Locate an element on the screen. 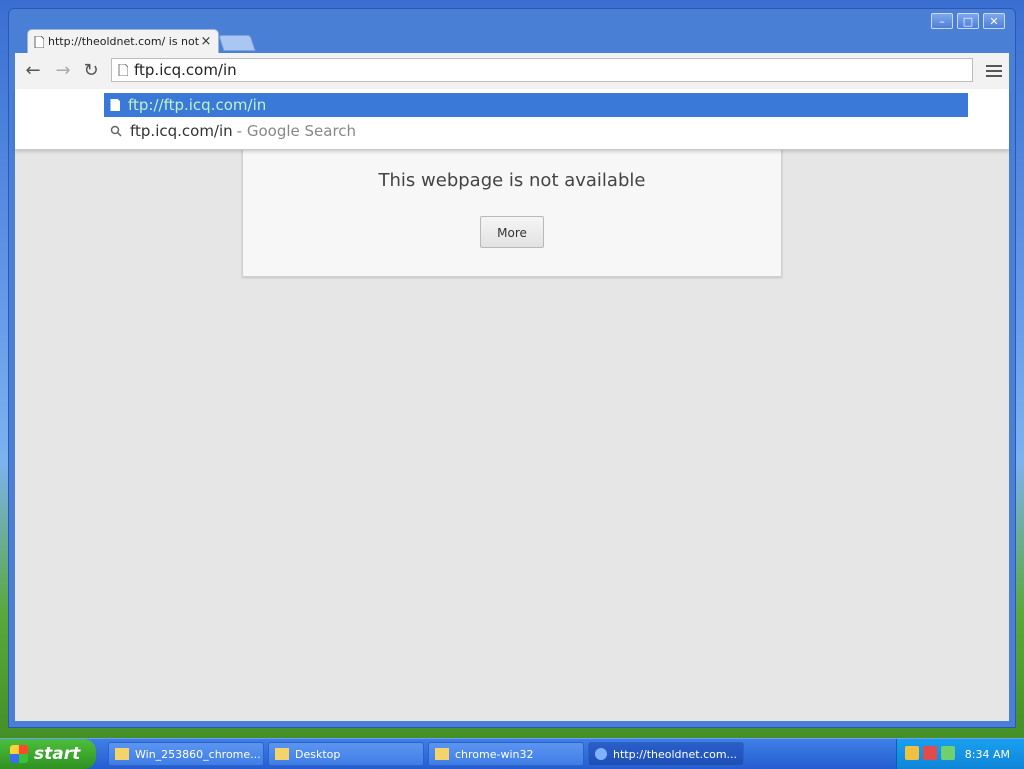  back-button: ← is located at coordinates (33, 71).